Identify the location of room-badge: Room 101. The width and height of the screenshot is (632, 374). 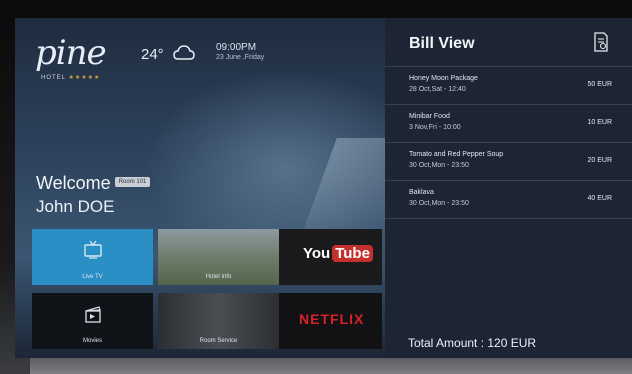
(132, 181).